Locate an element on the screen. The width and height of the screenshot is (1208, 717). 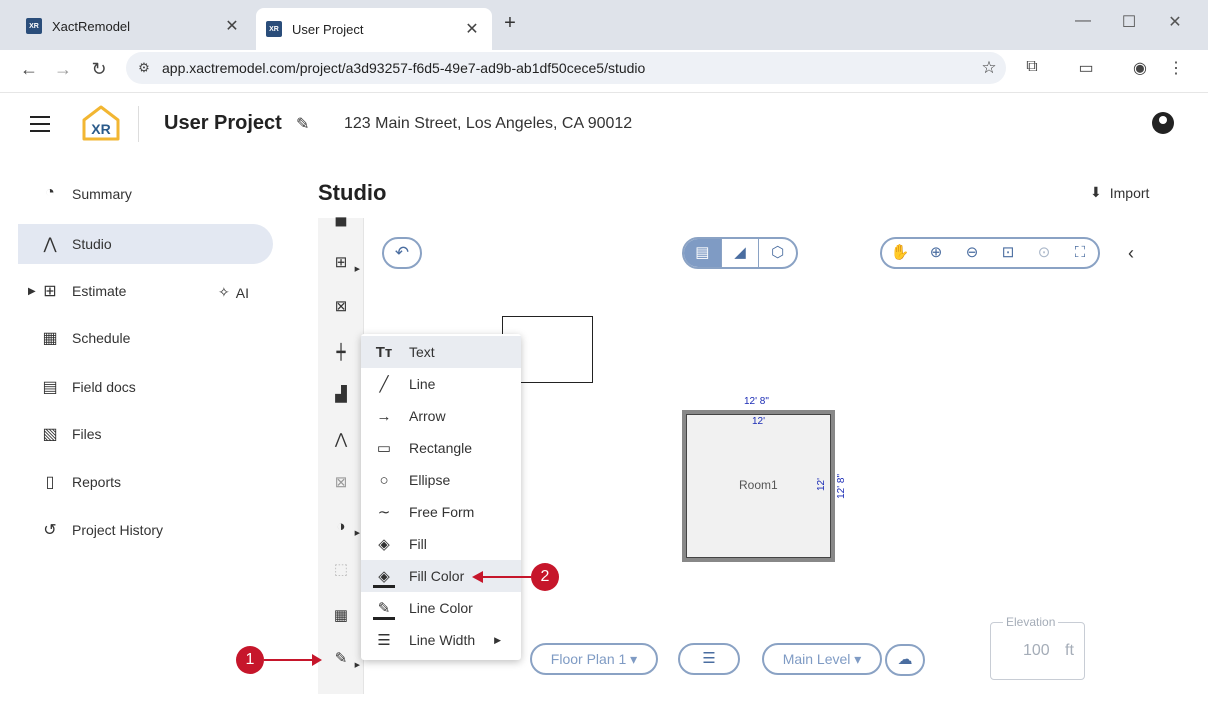
undo-icon: ↶ is located at coordinates (402, 252).